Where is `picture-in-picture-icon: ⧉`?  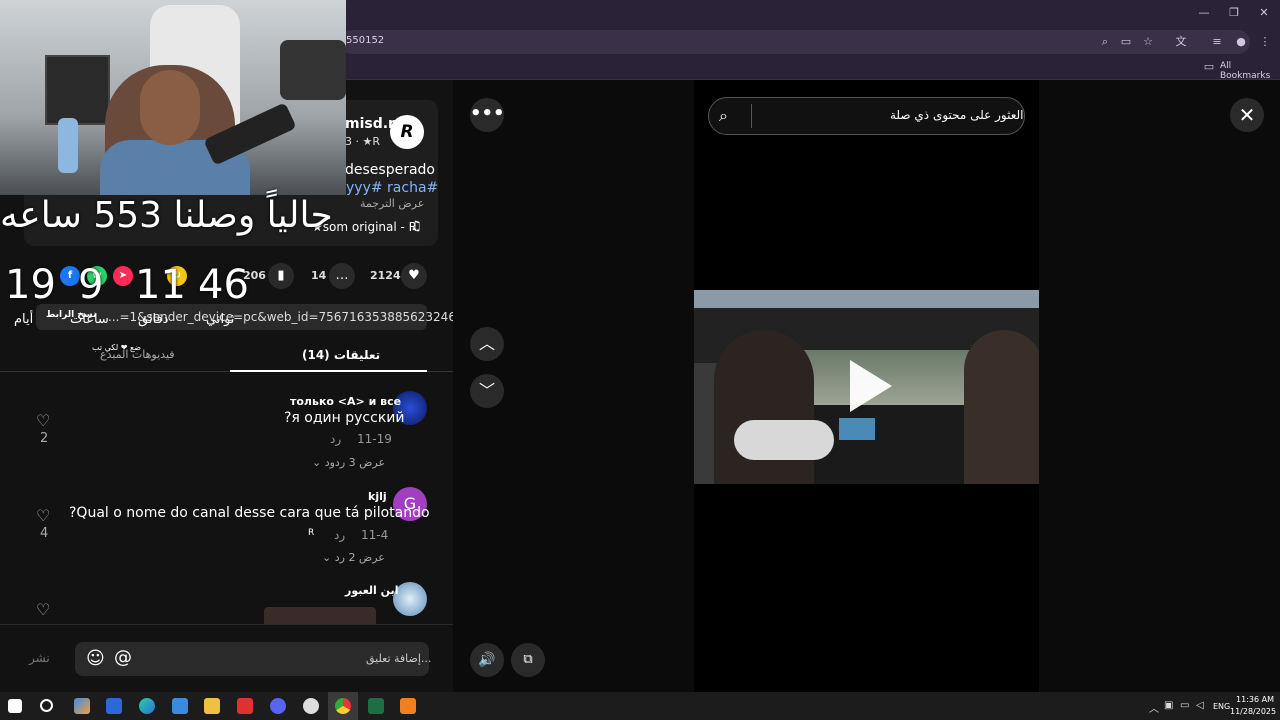
picture-in-picture-icon: ⧉ is located at coordinates (528, 660).